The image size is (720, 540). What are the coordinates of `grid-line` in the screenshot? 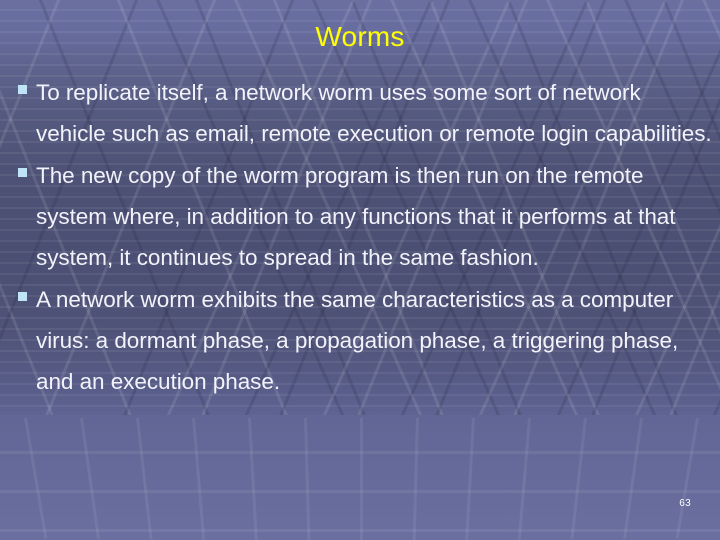 It's located at (361, 479).